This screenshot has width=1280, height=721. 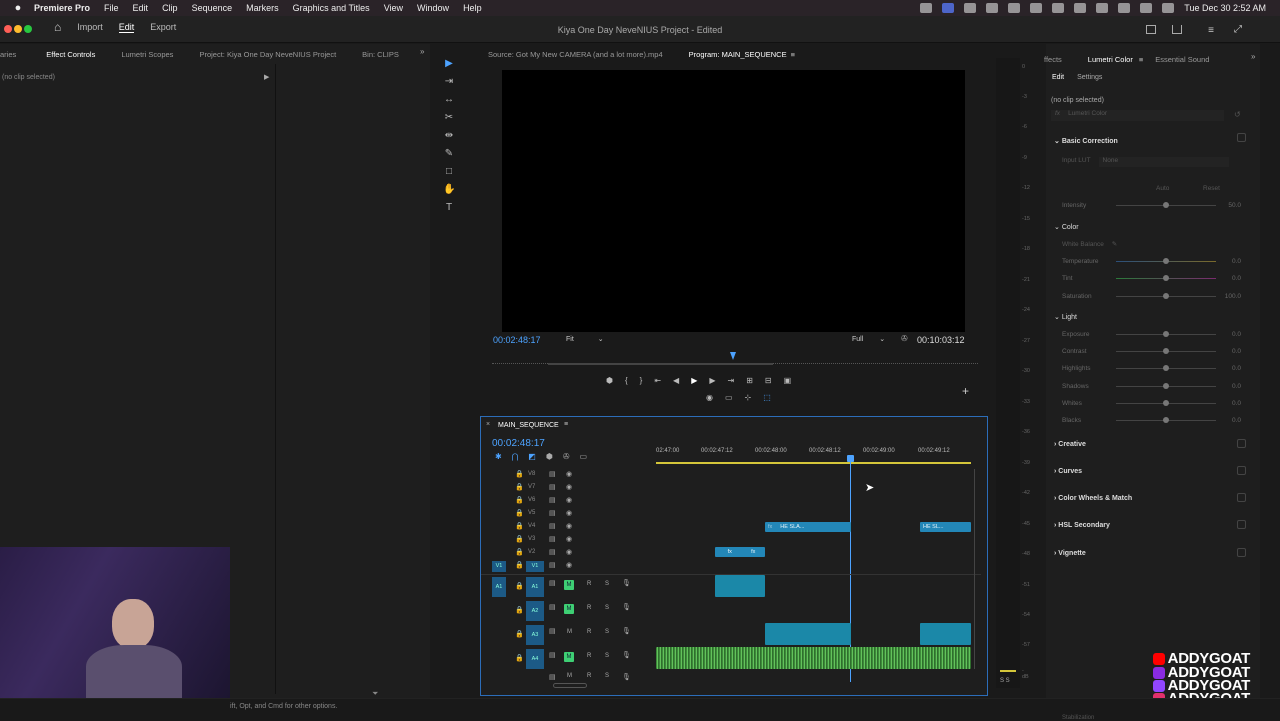 What do you see at coordinates (518, 443) in the screenshot?
I see `timeline-timecode: 00:02:48:17` at bounding box center [518, 443].